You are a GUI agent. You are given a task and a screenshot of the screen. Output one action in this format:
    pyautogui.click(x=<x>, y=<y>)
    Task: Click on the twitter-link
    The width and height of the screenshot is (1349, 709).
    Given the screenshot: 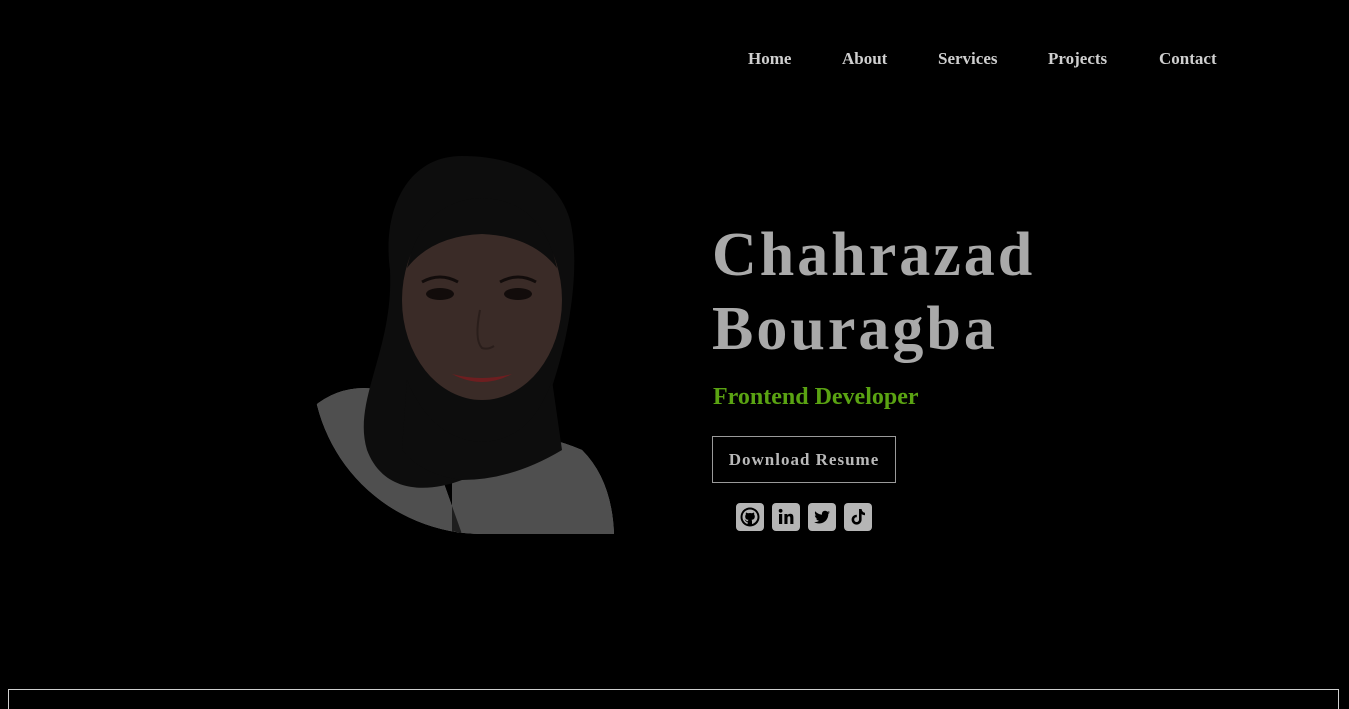 What is the action you would take?
    pyautogui.click(x=822, y=517)
    